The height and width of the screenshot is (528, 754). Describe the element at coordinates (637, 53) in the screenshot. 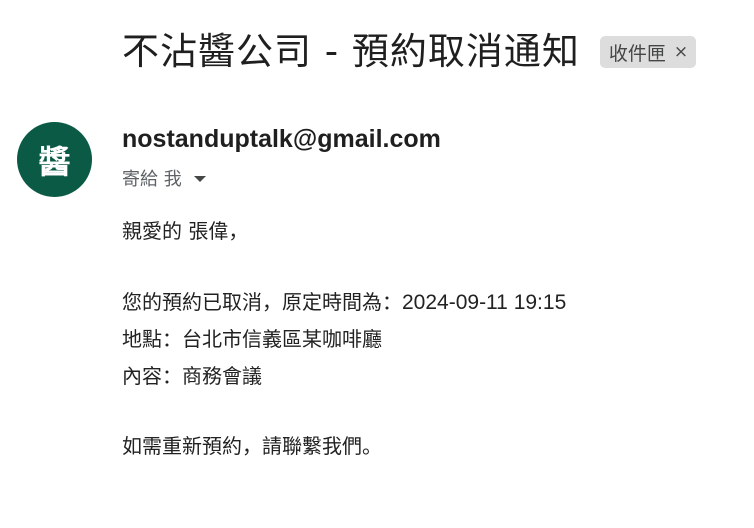

I see `label-text: 收件匣` at that location.